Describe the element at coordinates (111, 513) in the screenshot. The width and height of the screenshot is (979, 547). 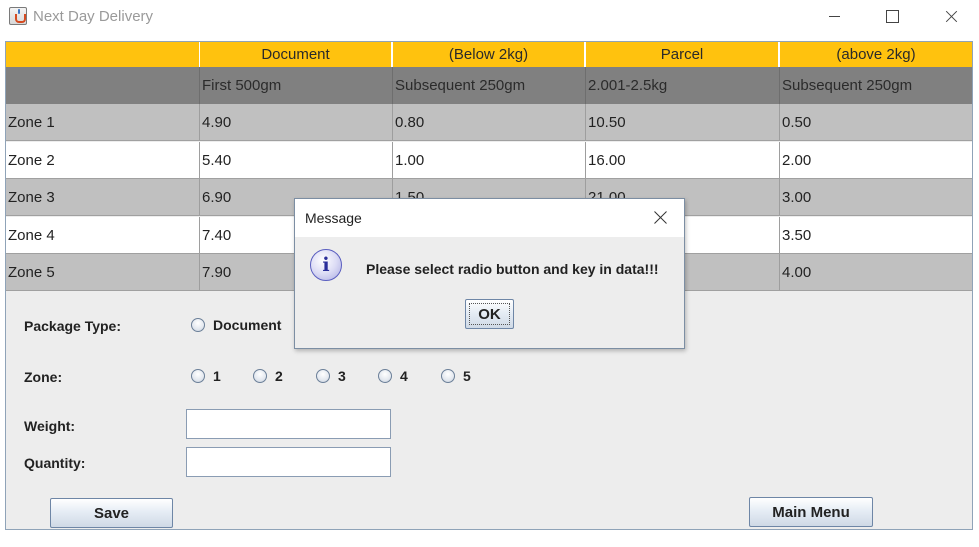
I see `save-button: Save` at that location.